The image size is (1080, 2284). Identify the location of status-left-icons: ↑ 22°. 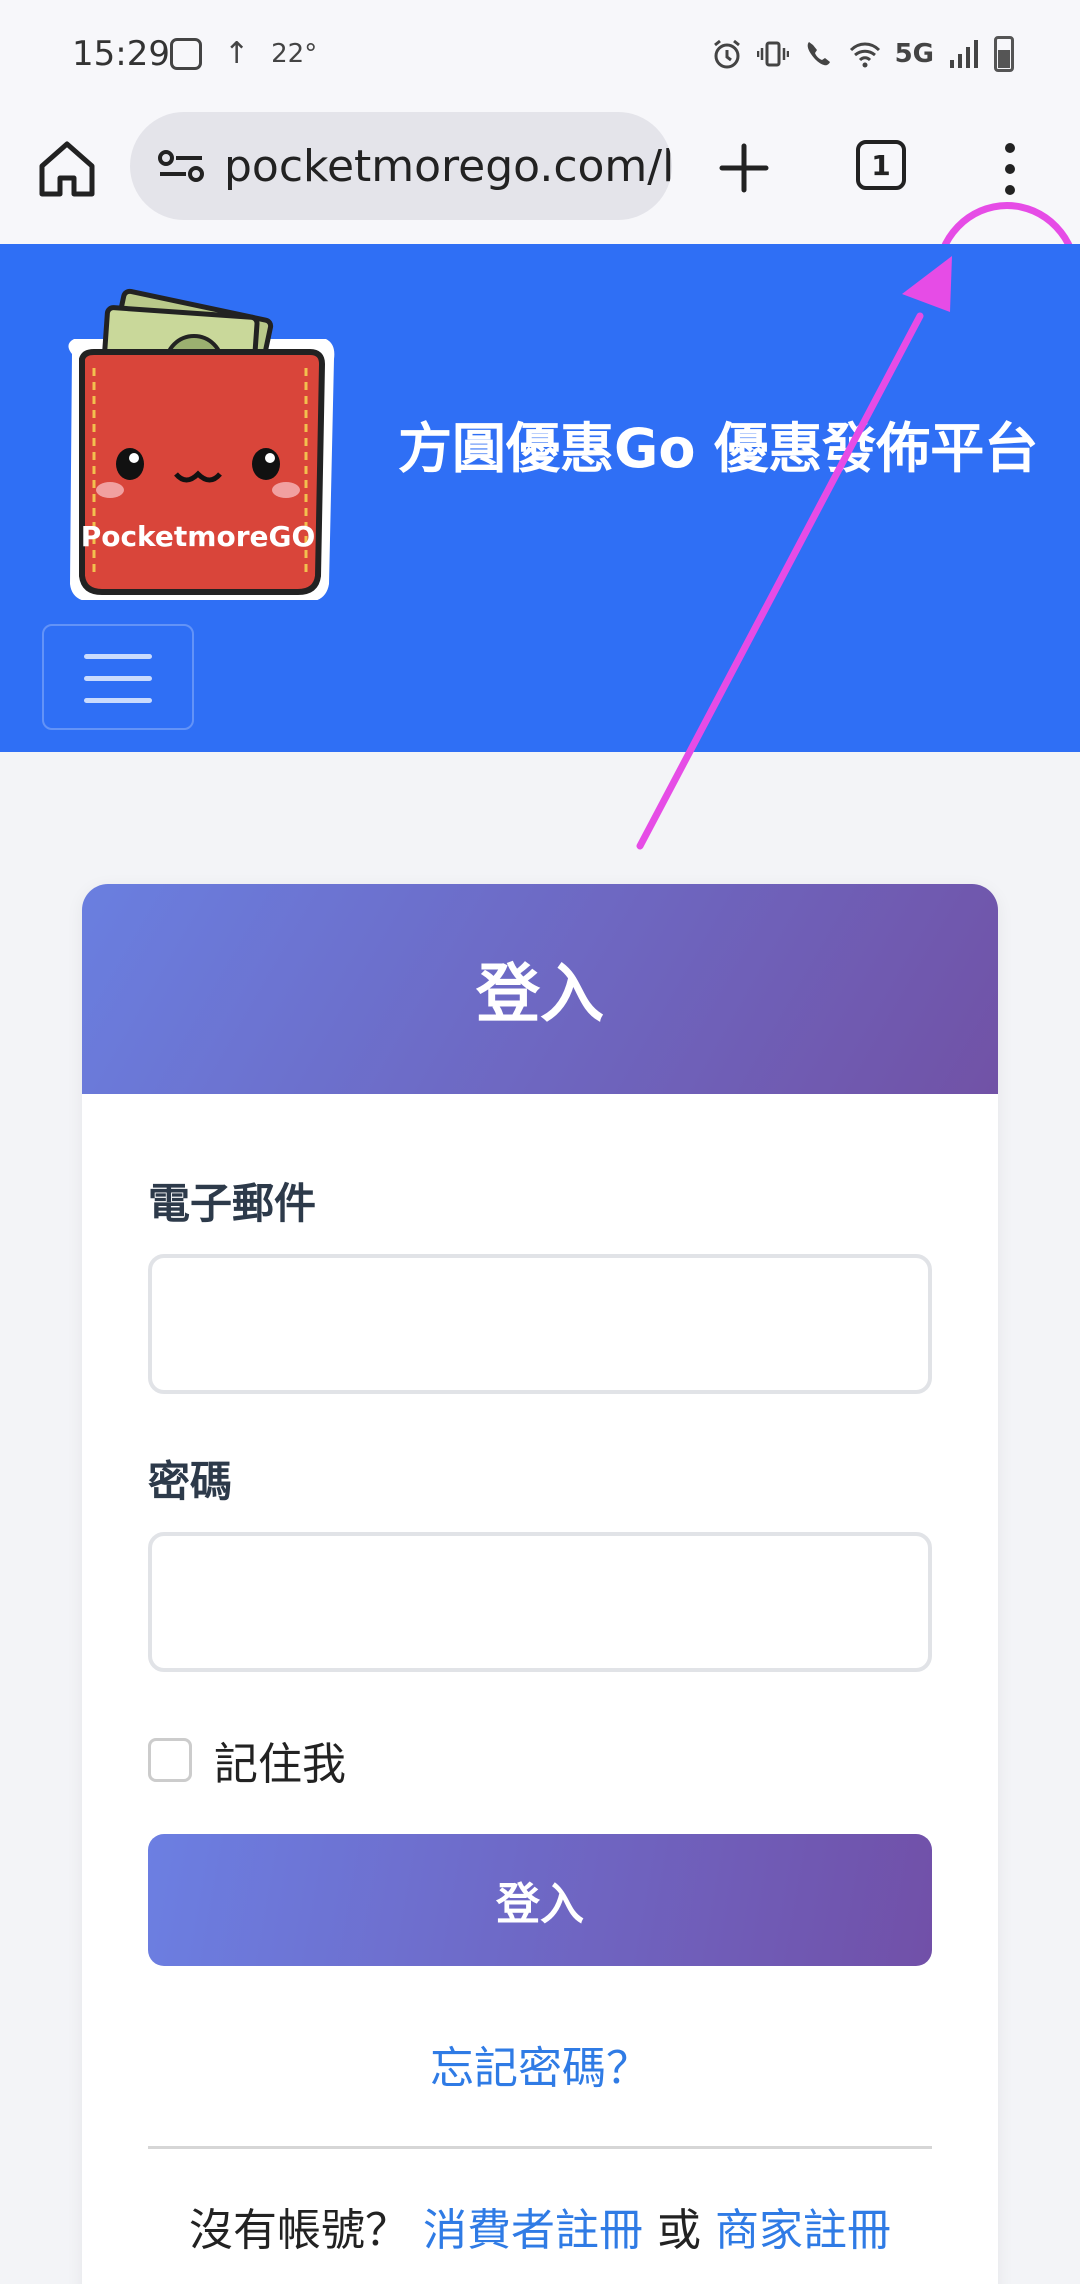
(243, 54).